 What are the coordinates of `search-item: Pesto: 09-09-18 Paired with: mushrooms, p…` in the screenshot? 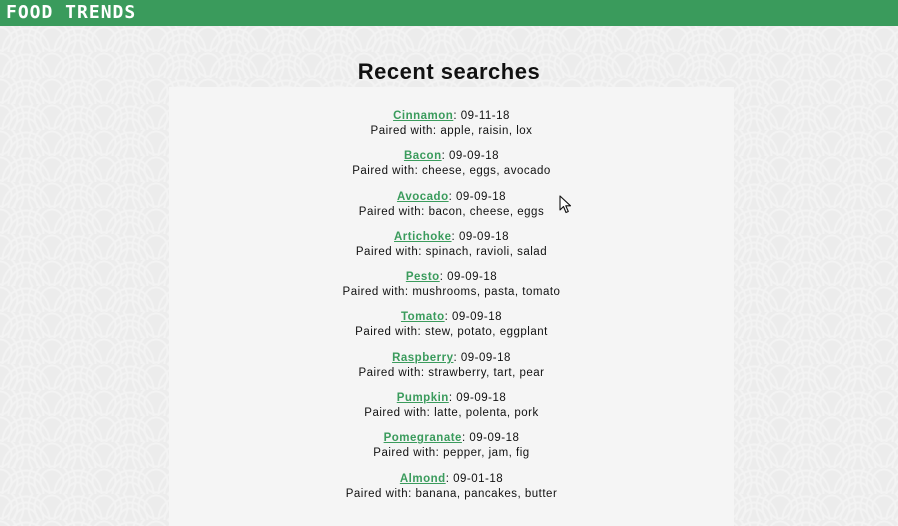 It's located at (451, 290).